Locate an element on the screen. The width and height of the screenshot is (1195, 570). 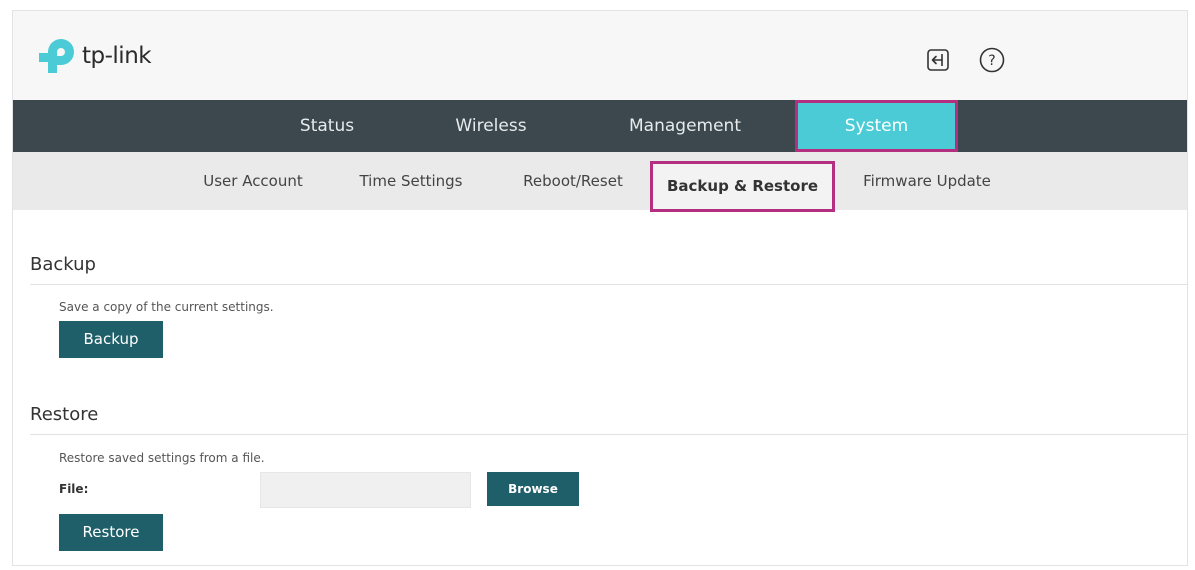
brand-name: tp-link is located at coordinates (117, 56).